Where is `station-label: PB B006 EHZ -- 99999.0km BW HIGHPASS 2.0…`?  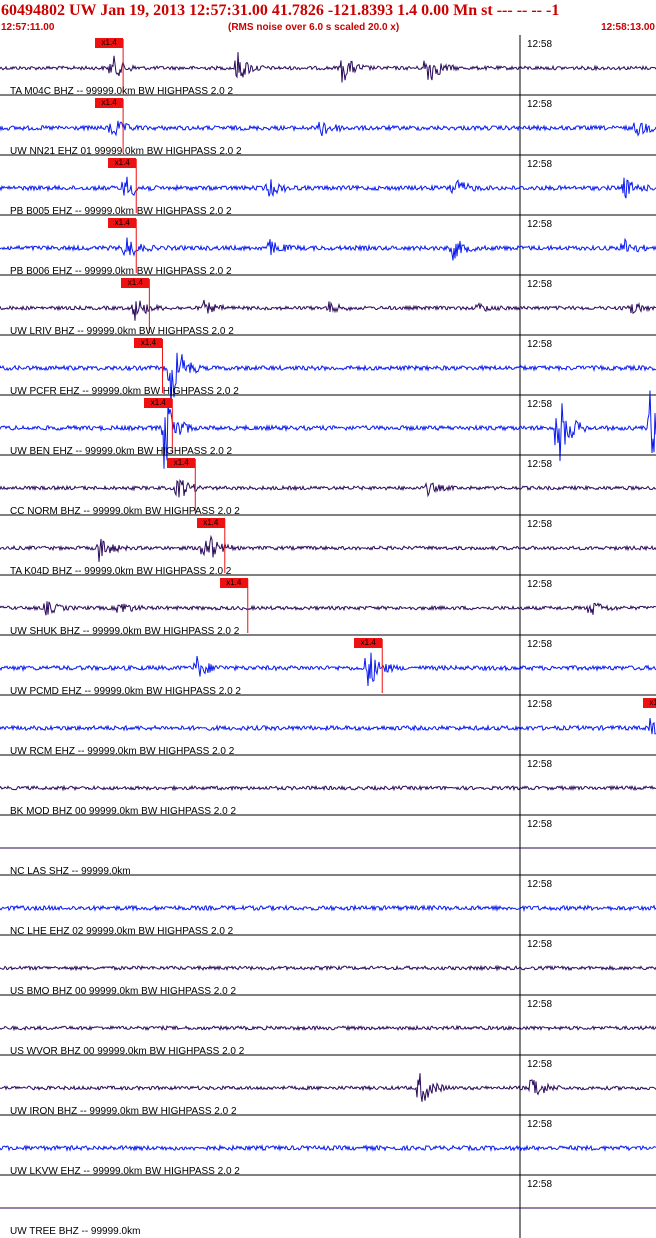
station-label: PB B006 EHZ -- 99999.0km BW HIGHPASS 2.0… is located at coordinates (121, 271).